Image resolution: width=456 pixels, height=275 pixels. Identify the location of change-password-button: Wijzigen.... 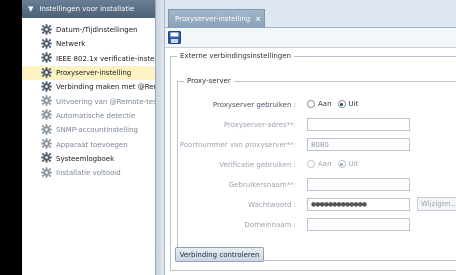
(436, 204).